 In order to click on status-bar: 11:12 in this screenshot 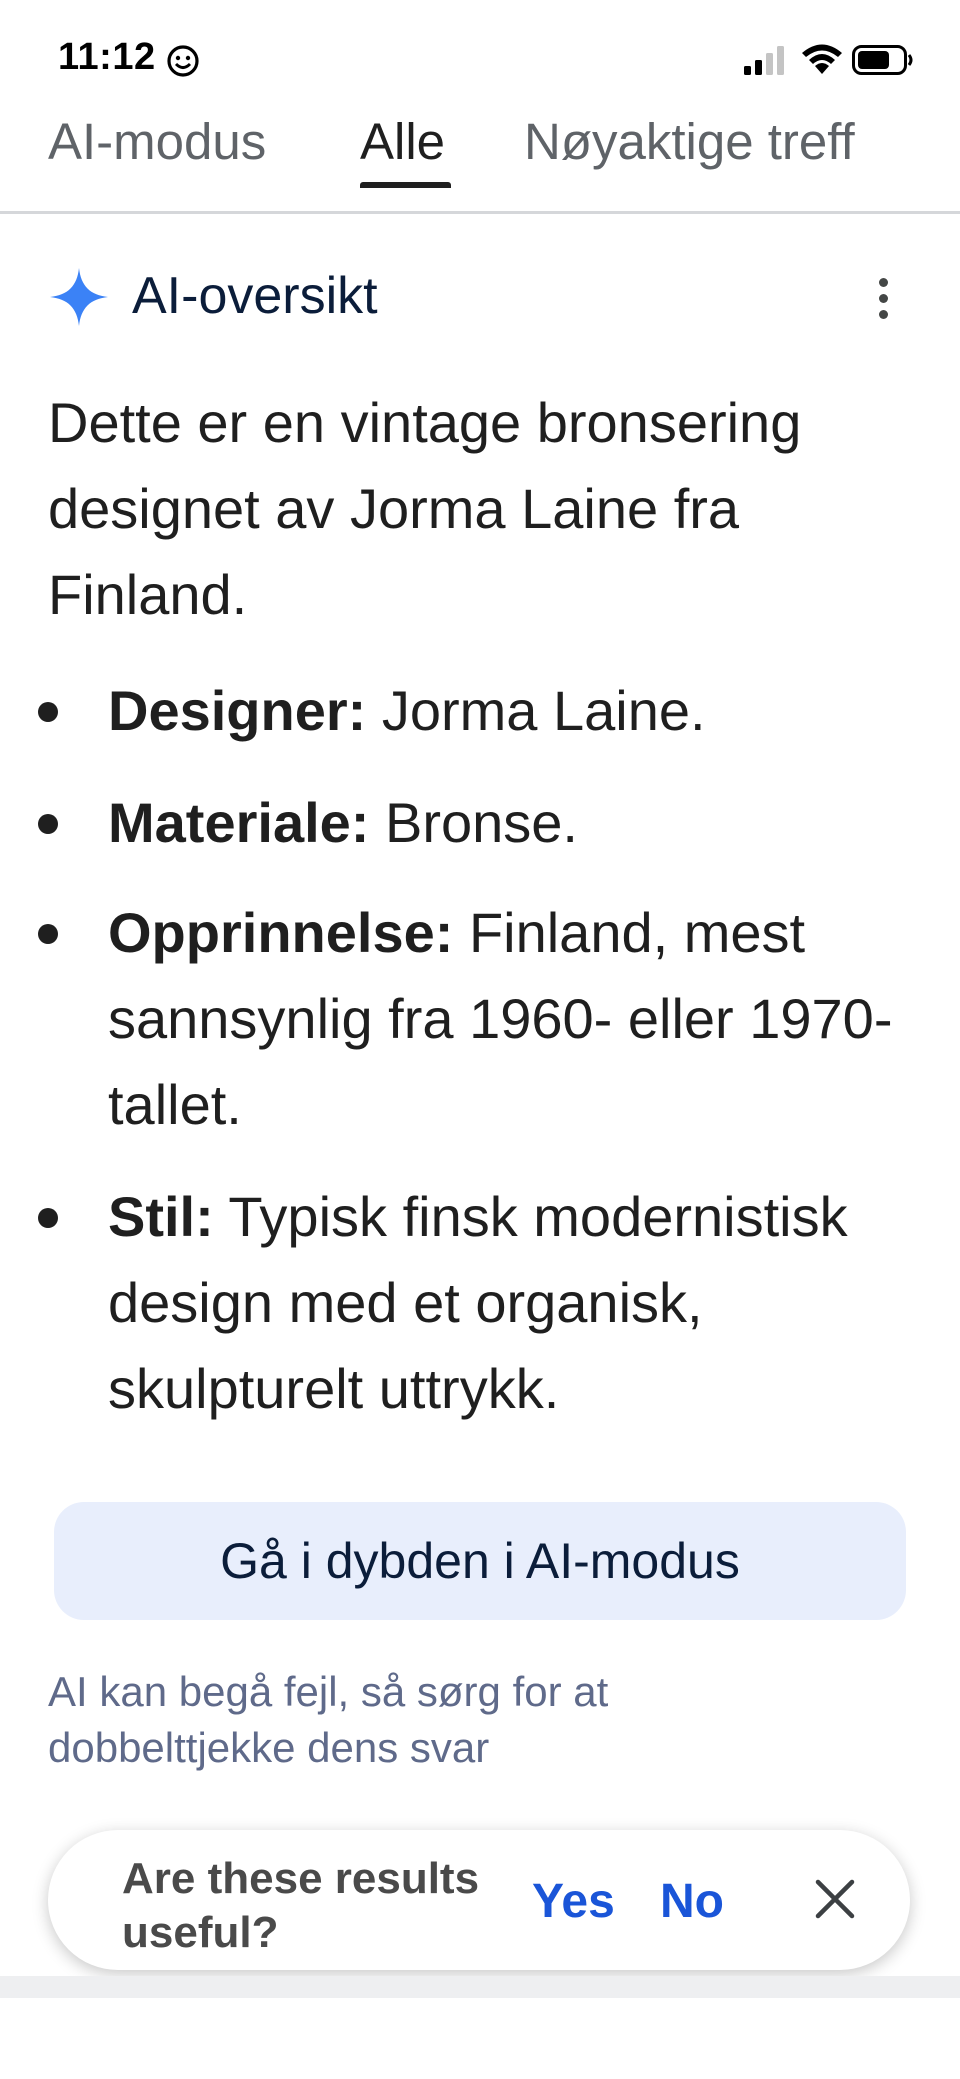, I will do `click(480, 55)`.